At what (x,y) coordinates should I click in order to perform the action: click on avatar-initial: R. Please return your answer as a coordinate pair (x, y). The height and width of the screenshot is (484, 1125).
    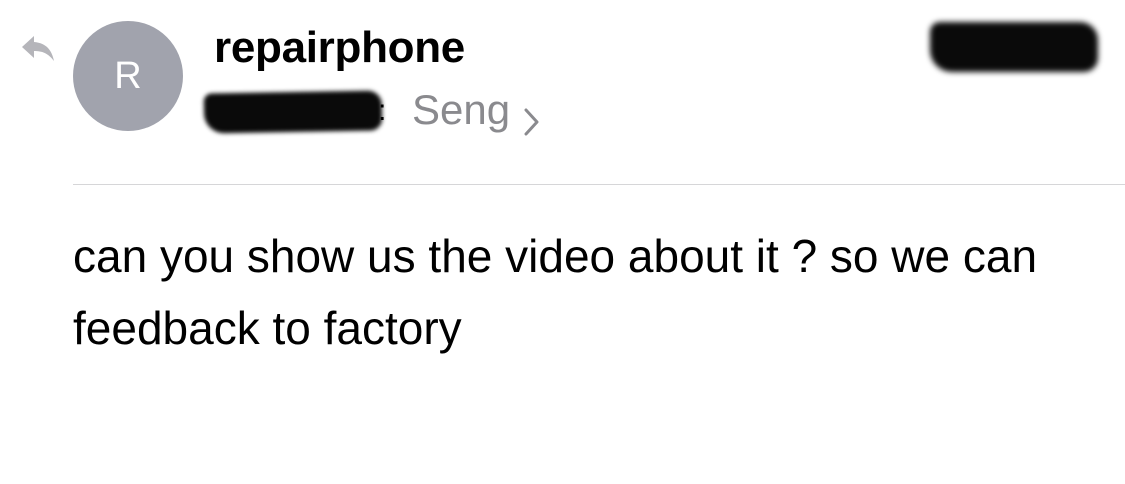
    Looking at the image, I should click on (128, 76).